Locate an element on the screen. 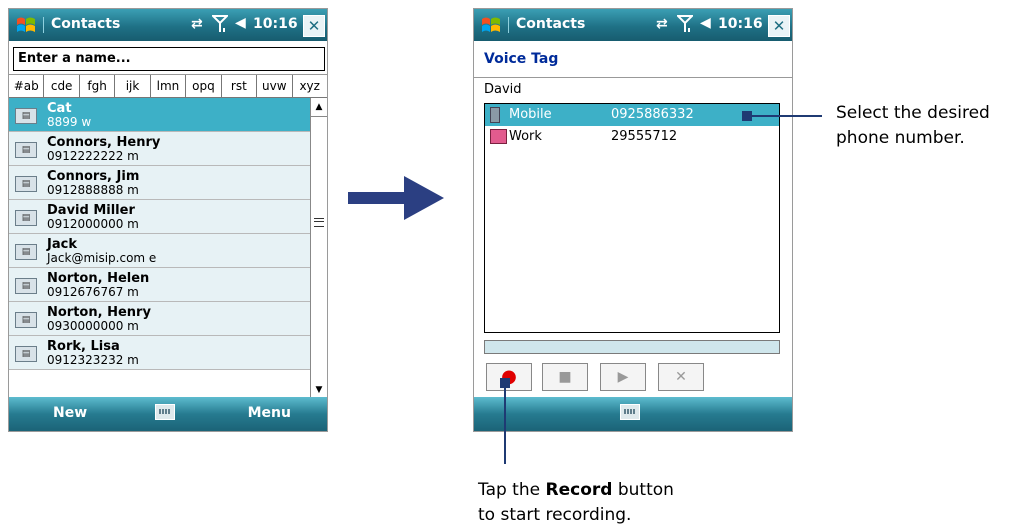 The image size is (1018, 529). alpha-tab: lmn is located at coordinates (169, 86).